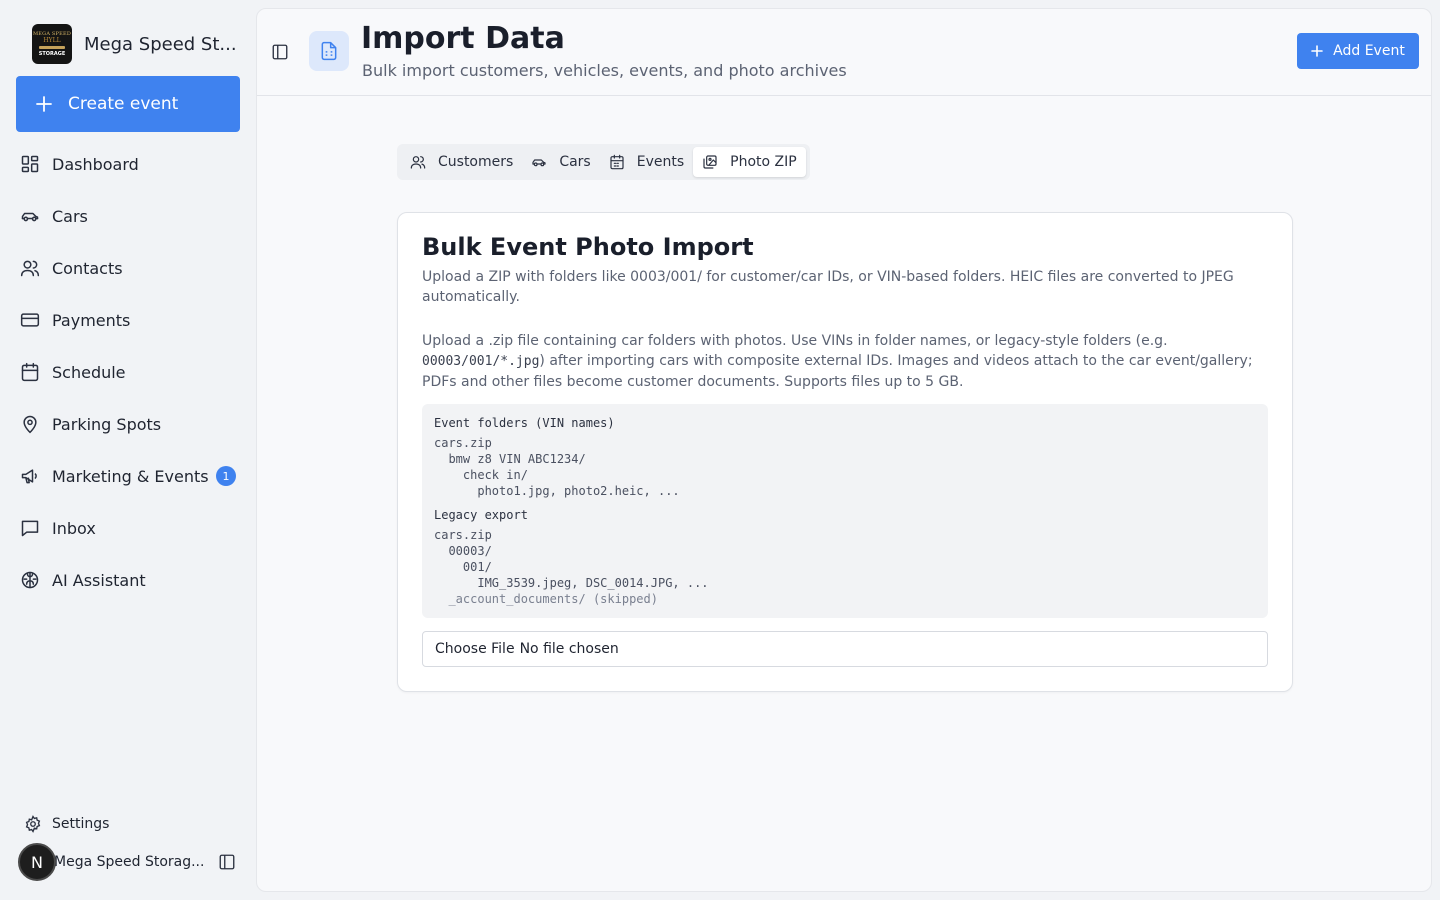  I want to click on sidebar-item-label: Contacts, so click(87, 268).